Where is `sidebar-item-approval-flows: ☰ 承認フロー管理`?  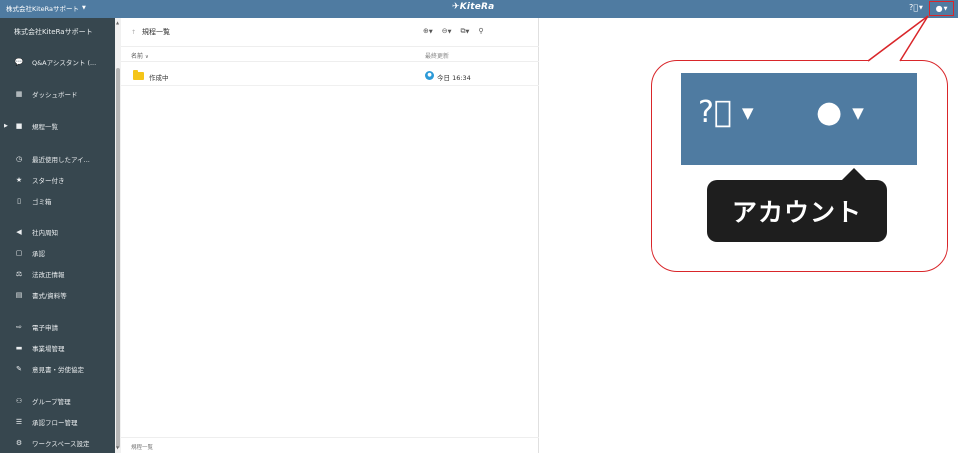 sidebar-item-approval-flows: ☰ 承認フロー管理 is located at coordinates (57, 422).